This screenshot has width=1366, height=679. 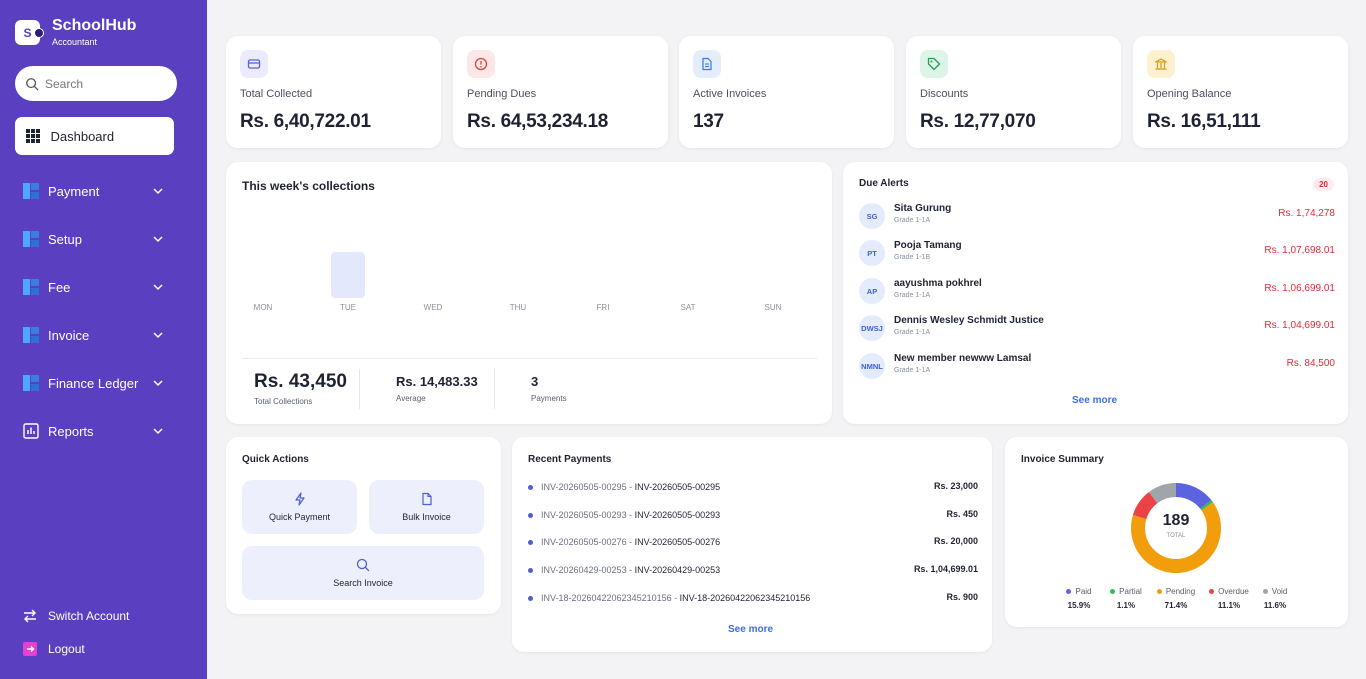 What do you see at coordinates (502, 94) in the screenshot?
I see `stat-label: Pending Dues` at bounding box center [502, 94].